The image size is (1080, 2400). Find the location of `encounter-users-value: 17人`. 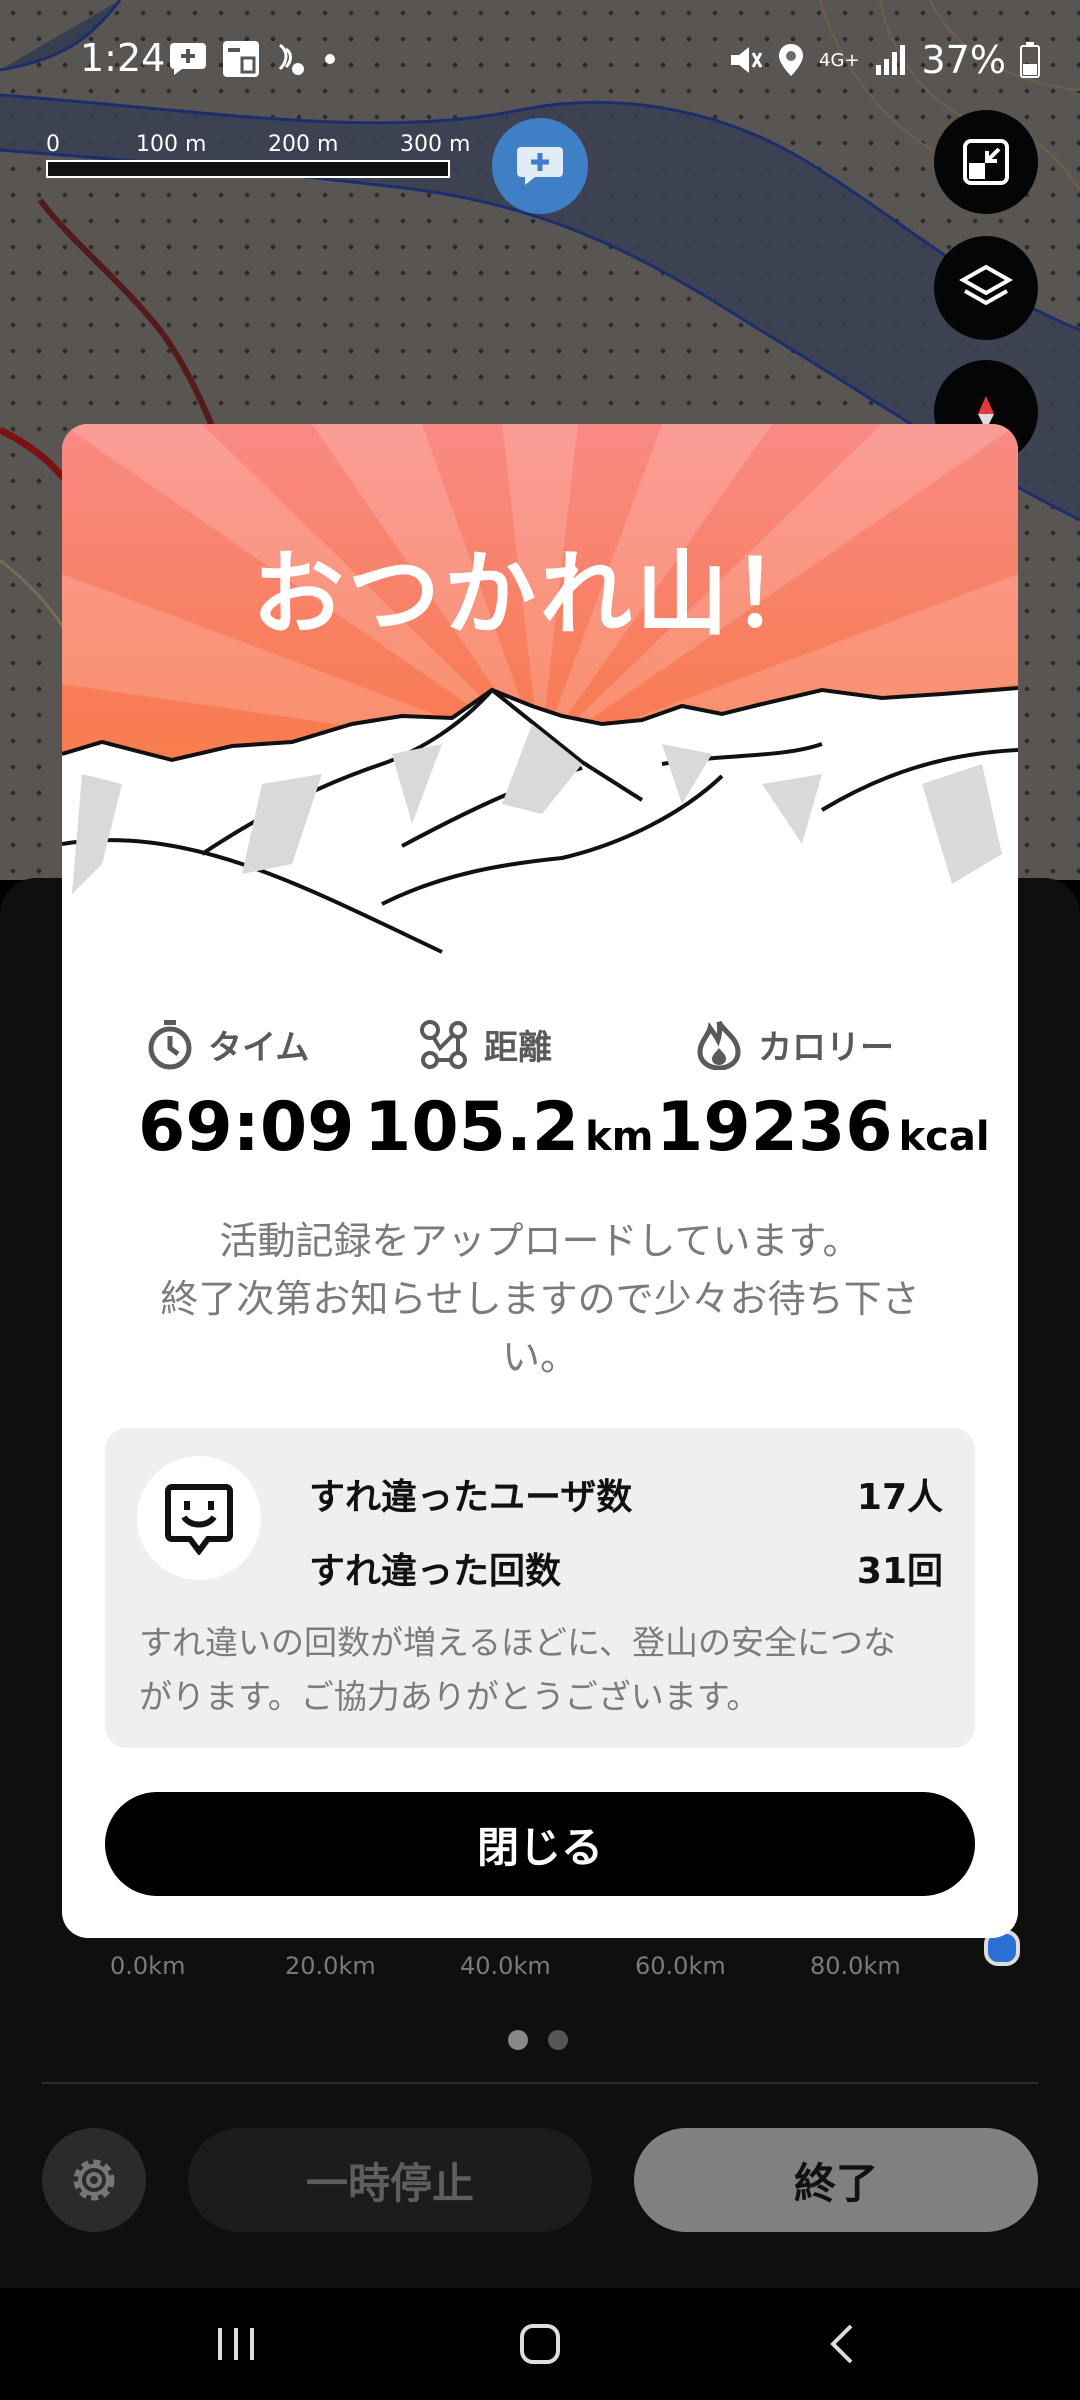

encounter-users-value: 17人 is located at coordinates (899, 1497).